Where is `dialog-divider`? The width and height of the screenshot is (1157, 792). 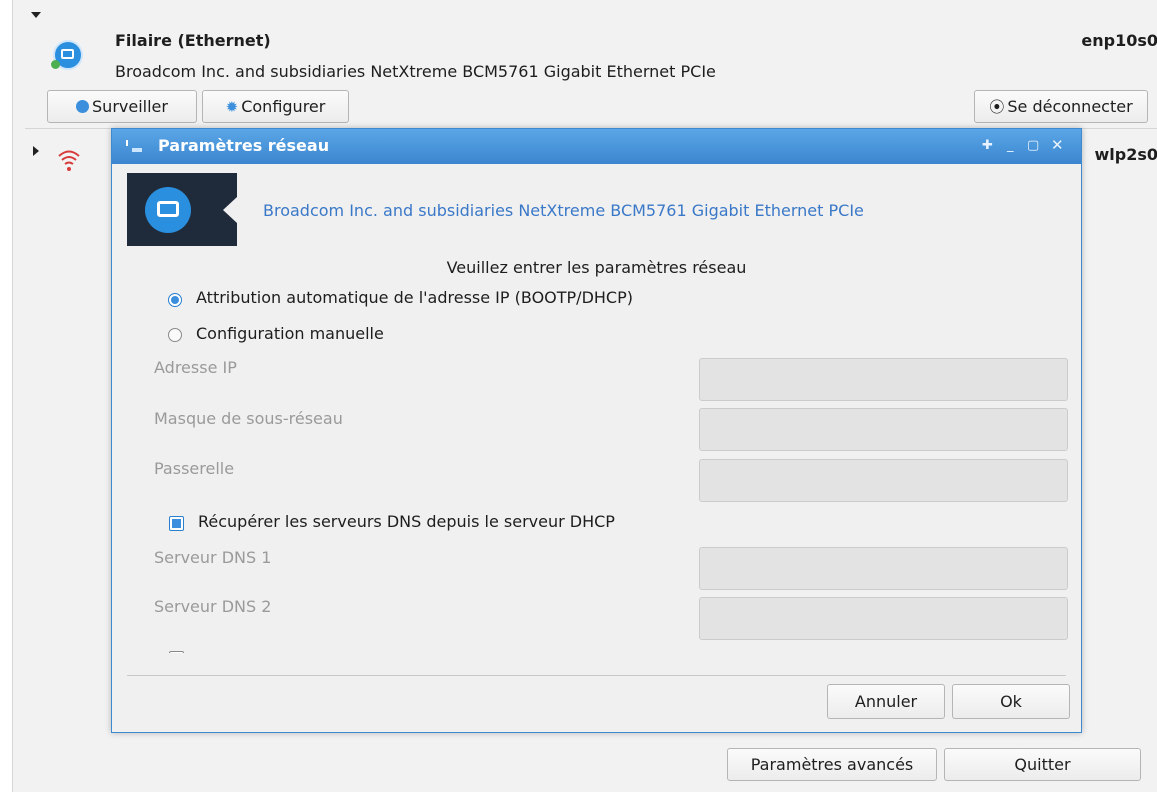
dialog-divider is located at coordinates (596, 675).